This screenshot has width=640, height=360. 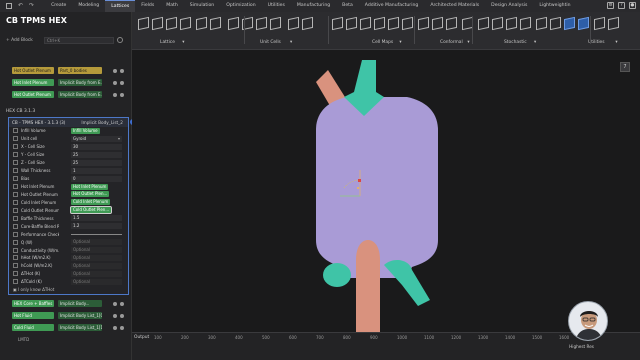 I want to click on menu-tab-manufacturing: Manufacturing, so click(x=313, y=6).